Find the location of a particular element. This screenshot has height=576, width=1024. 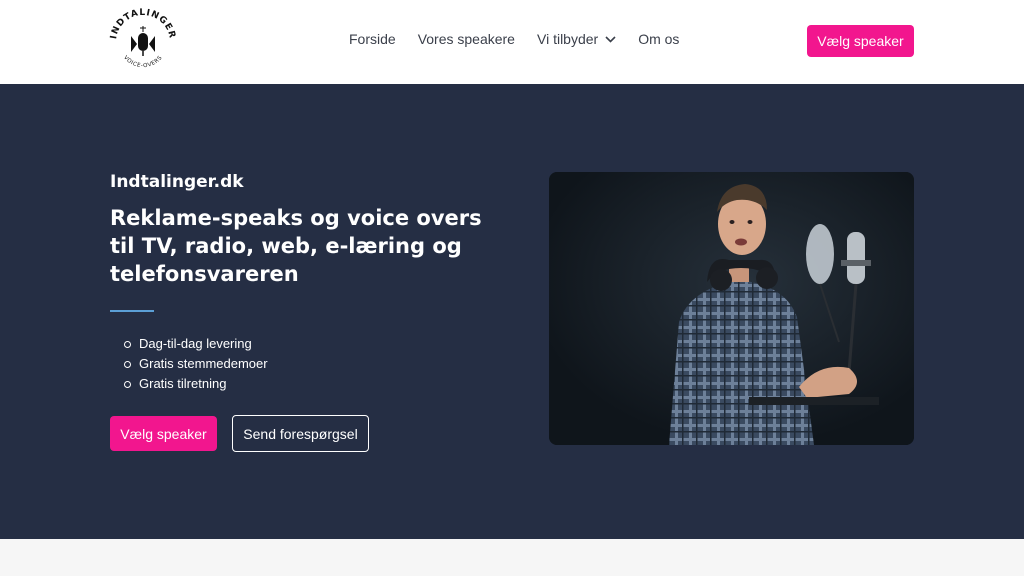

nav-item-vores-speakere: Vores speakere is located at coordinates (466, 39).